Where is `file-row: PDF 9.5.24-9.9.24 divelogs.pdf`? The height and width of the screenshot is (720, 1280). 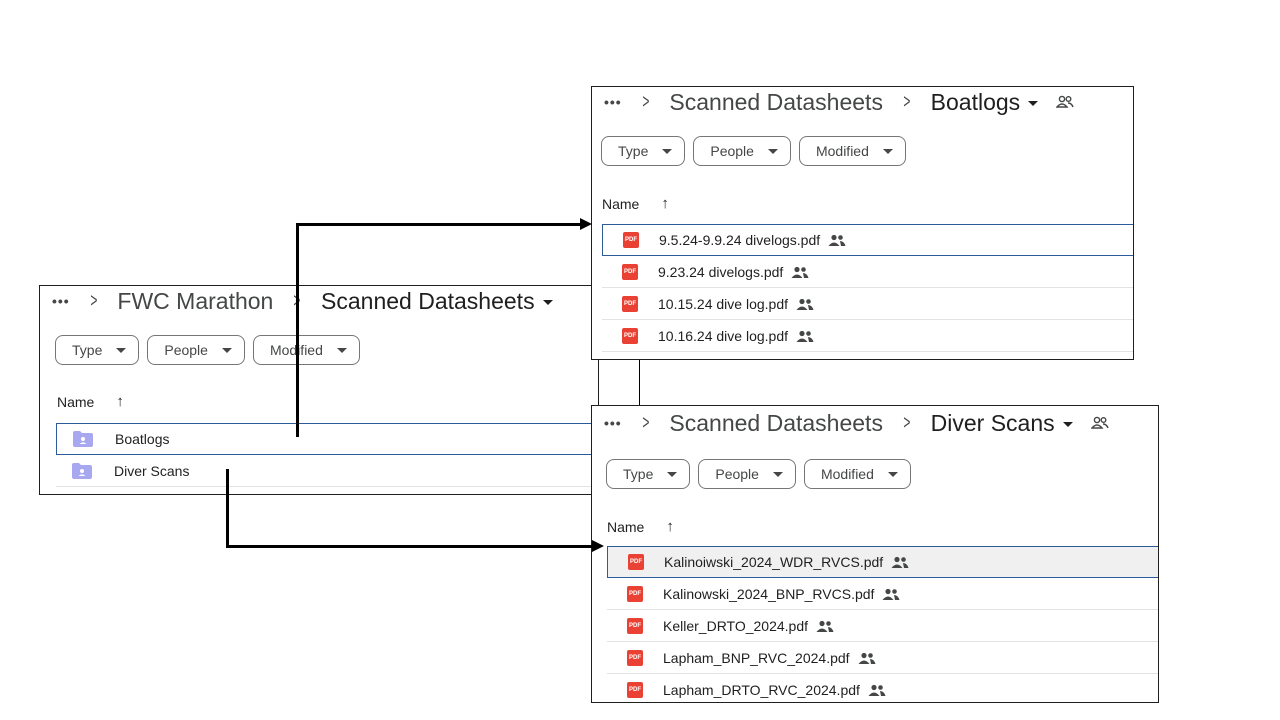 file-row: PDF 9.5.24-9.9.24 divelogs.pdf is located at coordinates (867, 240).